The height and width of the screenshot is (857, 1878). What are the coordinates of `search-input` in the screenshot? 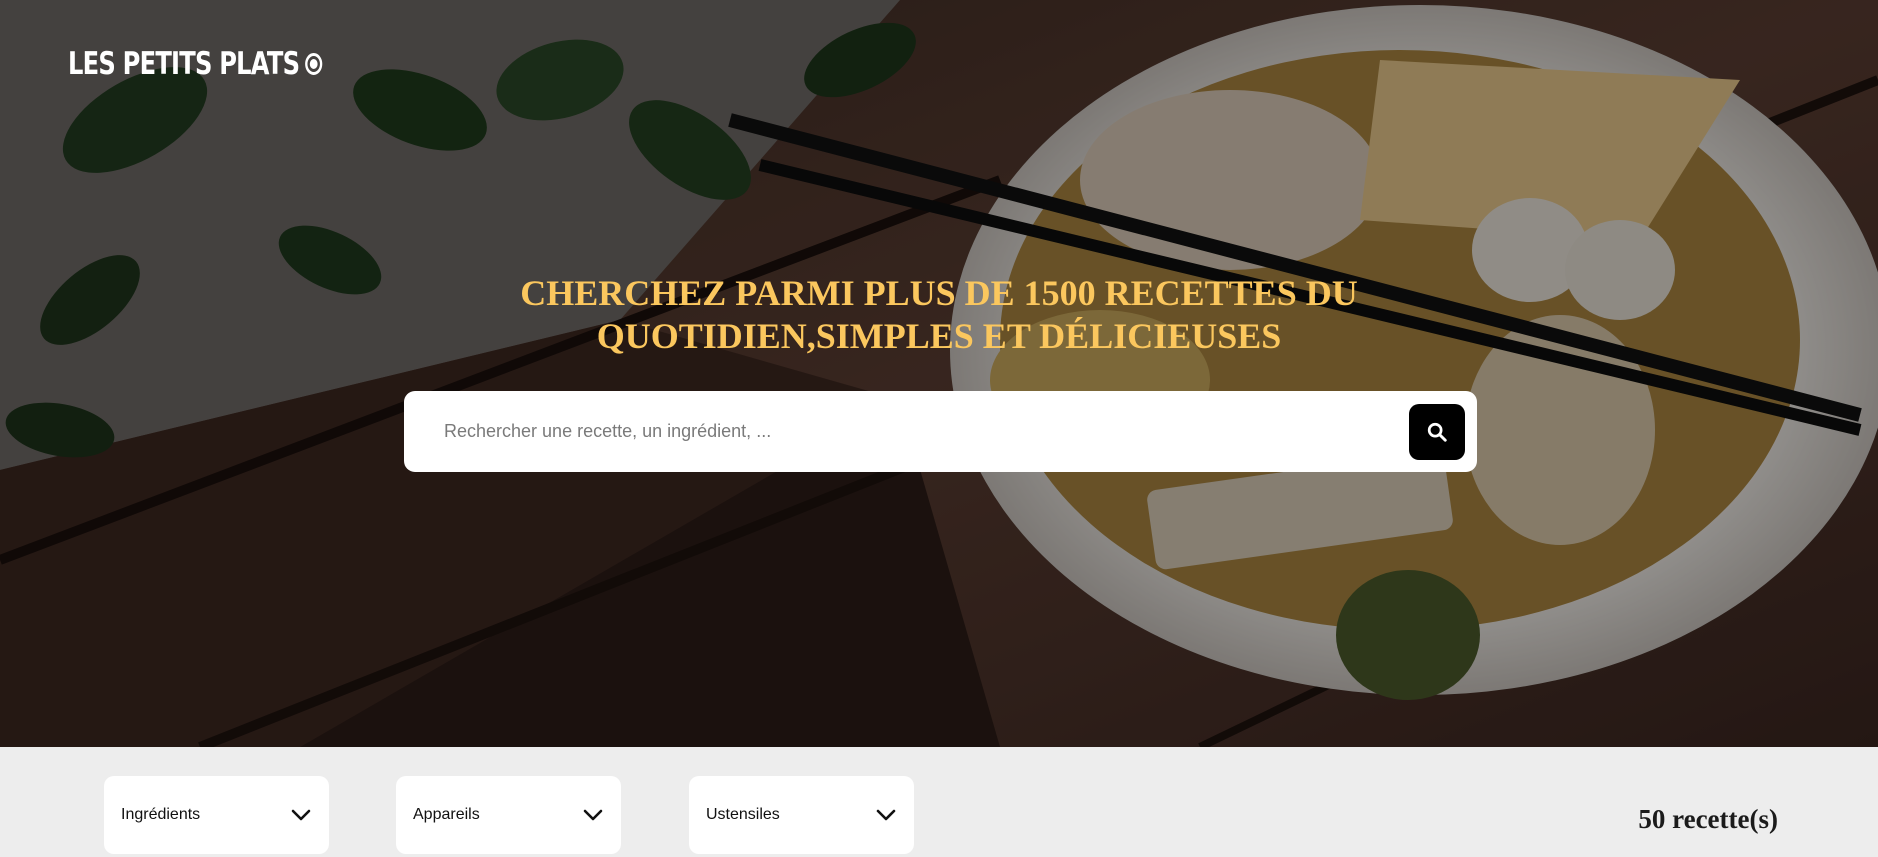 It's located at (925, 431).